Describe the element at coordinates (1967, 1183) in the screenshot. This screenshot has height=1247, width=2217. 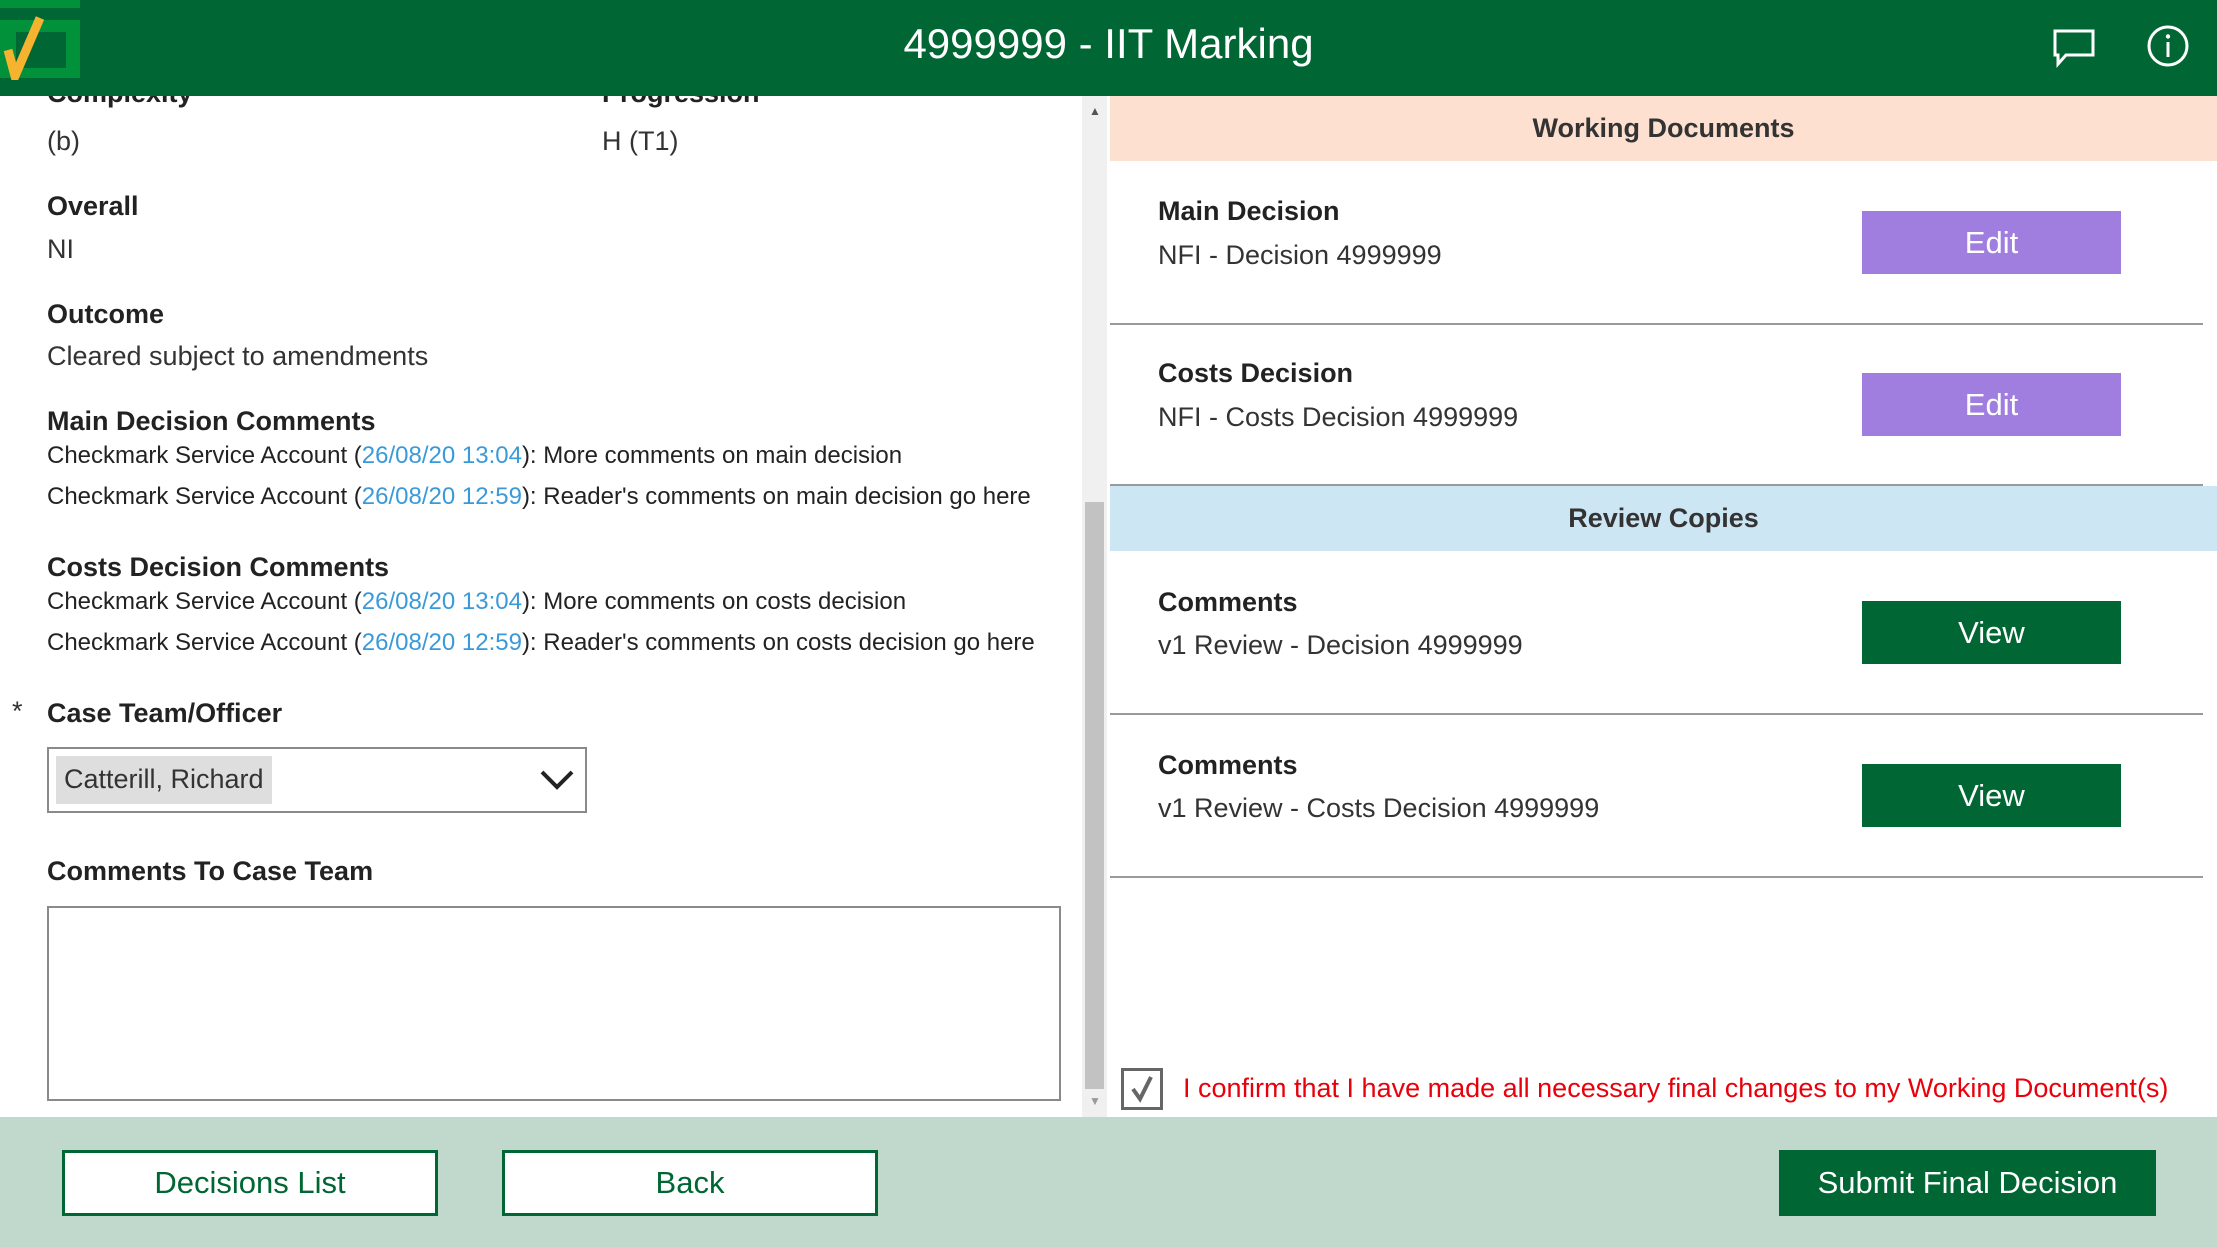
I see `submit-final-decision-button: Submit Final Decision` at that location.